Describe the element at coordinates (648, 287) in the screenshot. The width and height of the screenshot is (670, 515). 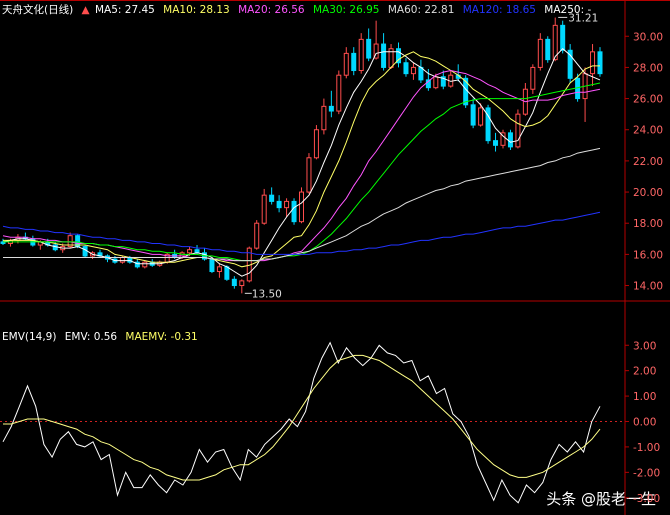
I see `y-tick-label: 14.00` at that location.